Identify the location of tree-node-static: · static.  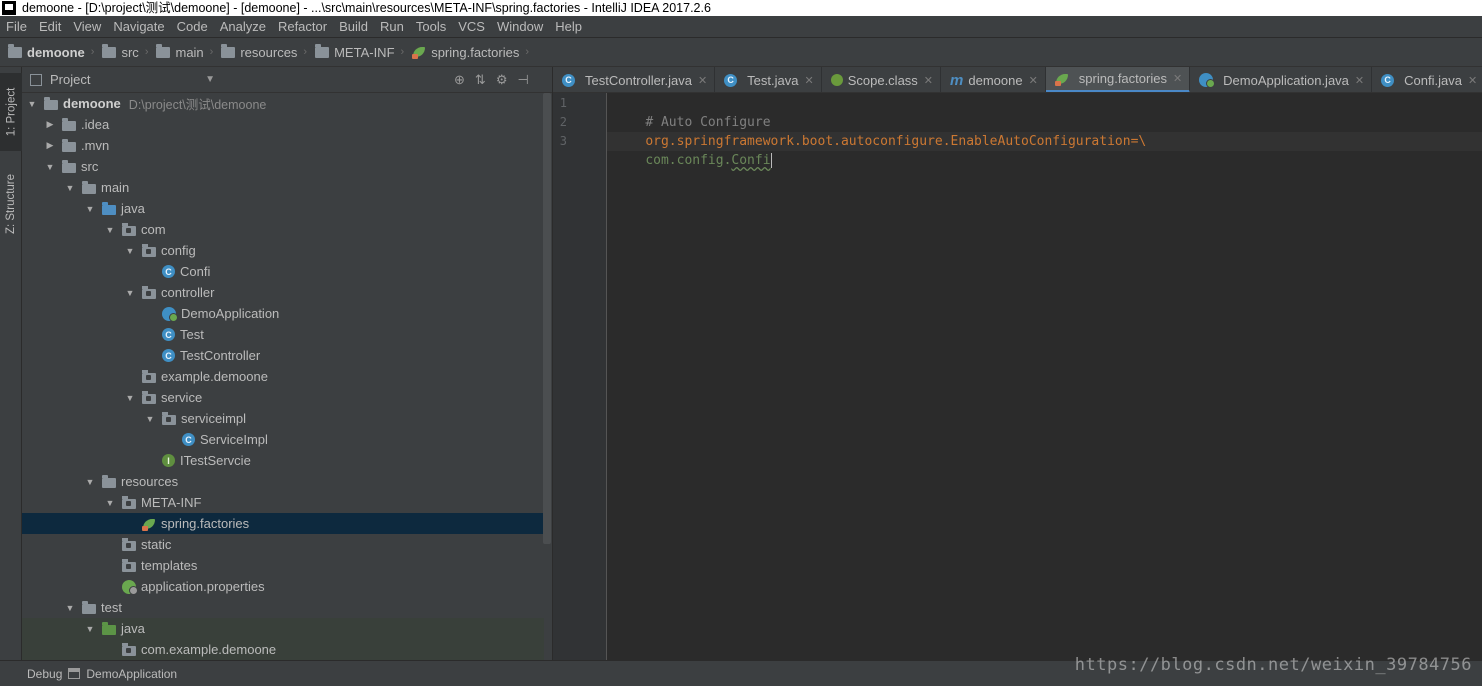
(283, 544).